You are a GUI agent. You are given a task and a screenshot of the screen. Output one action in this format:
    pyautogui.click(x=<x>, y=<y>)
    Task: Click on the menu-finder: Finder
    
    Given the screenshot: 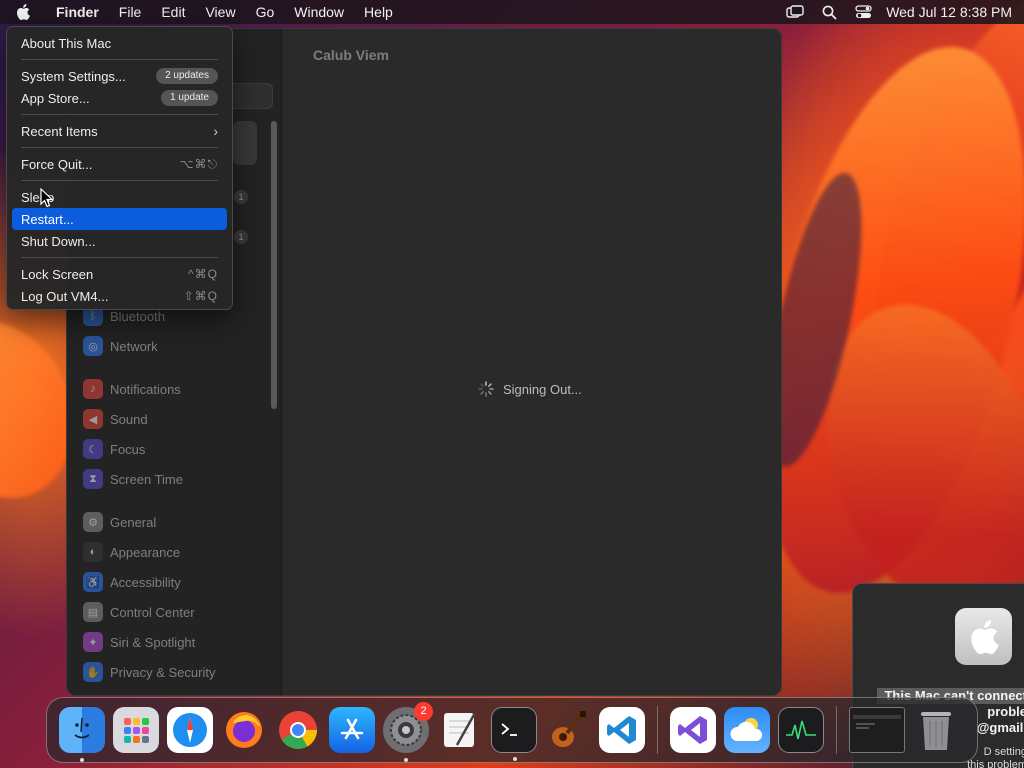 What is the action you would take?
    pyautogui.click(x=77, y=12)
    